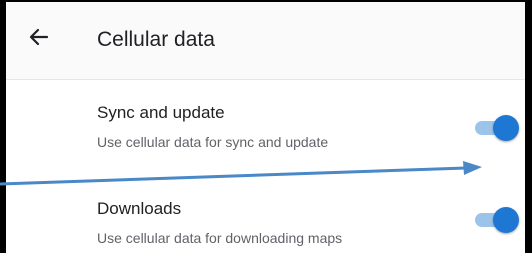 The width and height of the screenshot is (532, 253). What do you see at coordinates (213, 142) in the screenshot?
I see `setting-subtitle: Use cellular data for sync and update` at bounding box center [213, 142].